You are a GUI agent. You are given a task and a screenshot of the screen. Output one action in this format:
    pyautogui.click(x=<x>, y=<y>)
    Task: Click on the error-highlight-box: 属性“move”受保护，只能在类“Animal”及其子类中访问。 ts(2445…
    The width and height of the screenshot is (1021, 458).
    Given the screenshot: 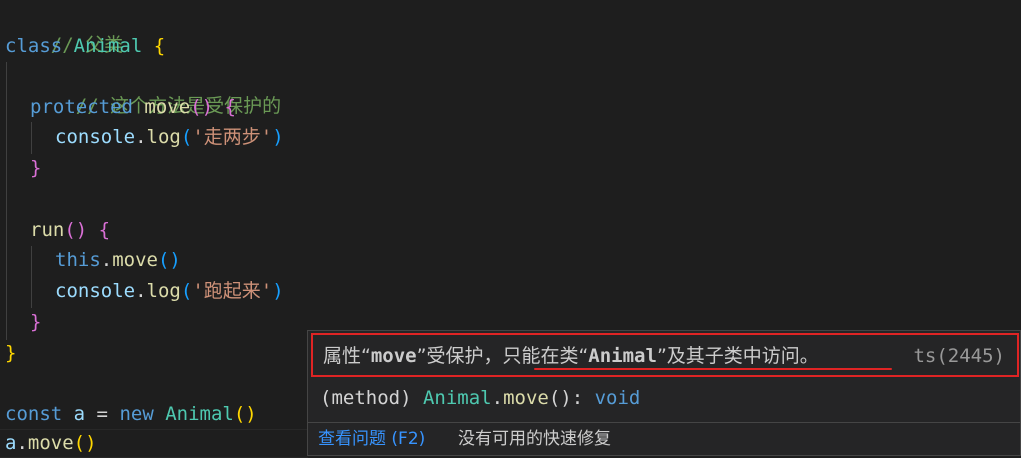 What is the action you would take?
    pyautogui.click(x=665, y=355)
    